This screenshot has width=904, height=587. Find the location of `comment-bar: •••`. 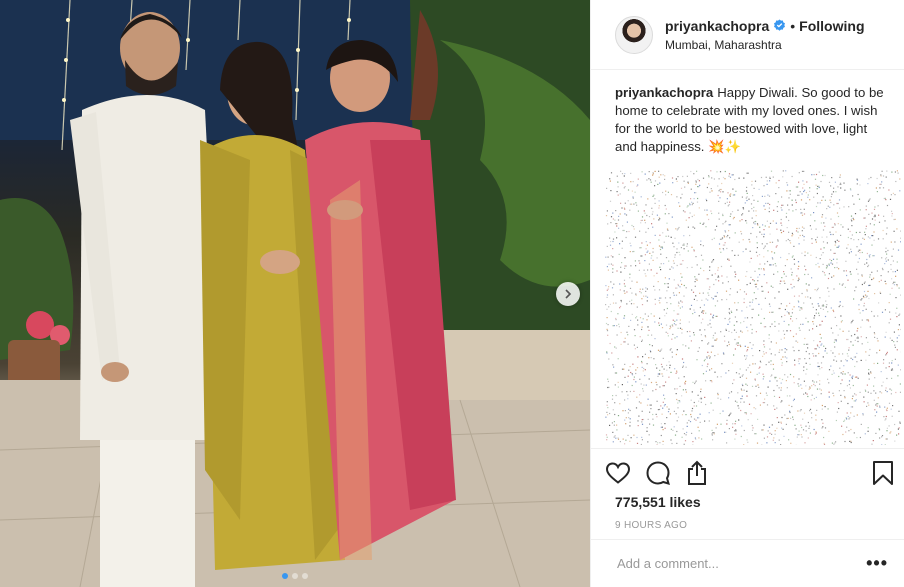

comment-bar: ••• is located at coordinates (747, 563).